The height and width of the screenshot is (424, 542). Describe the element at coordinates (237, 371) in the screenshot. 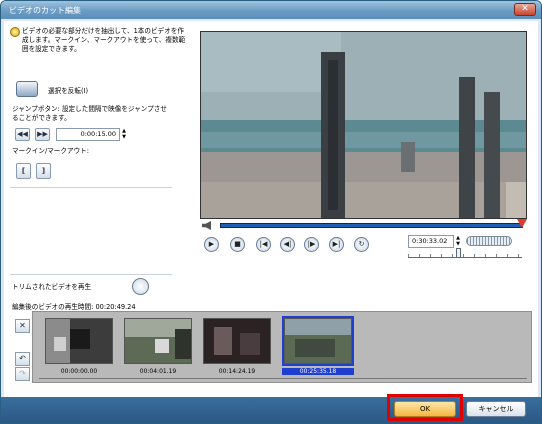

I see `clip-time-label: 00:14:24.19` at that location.